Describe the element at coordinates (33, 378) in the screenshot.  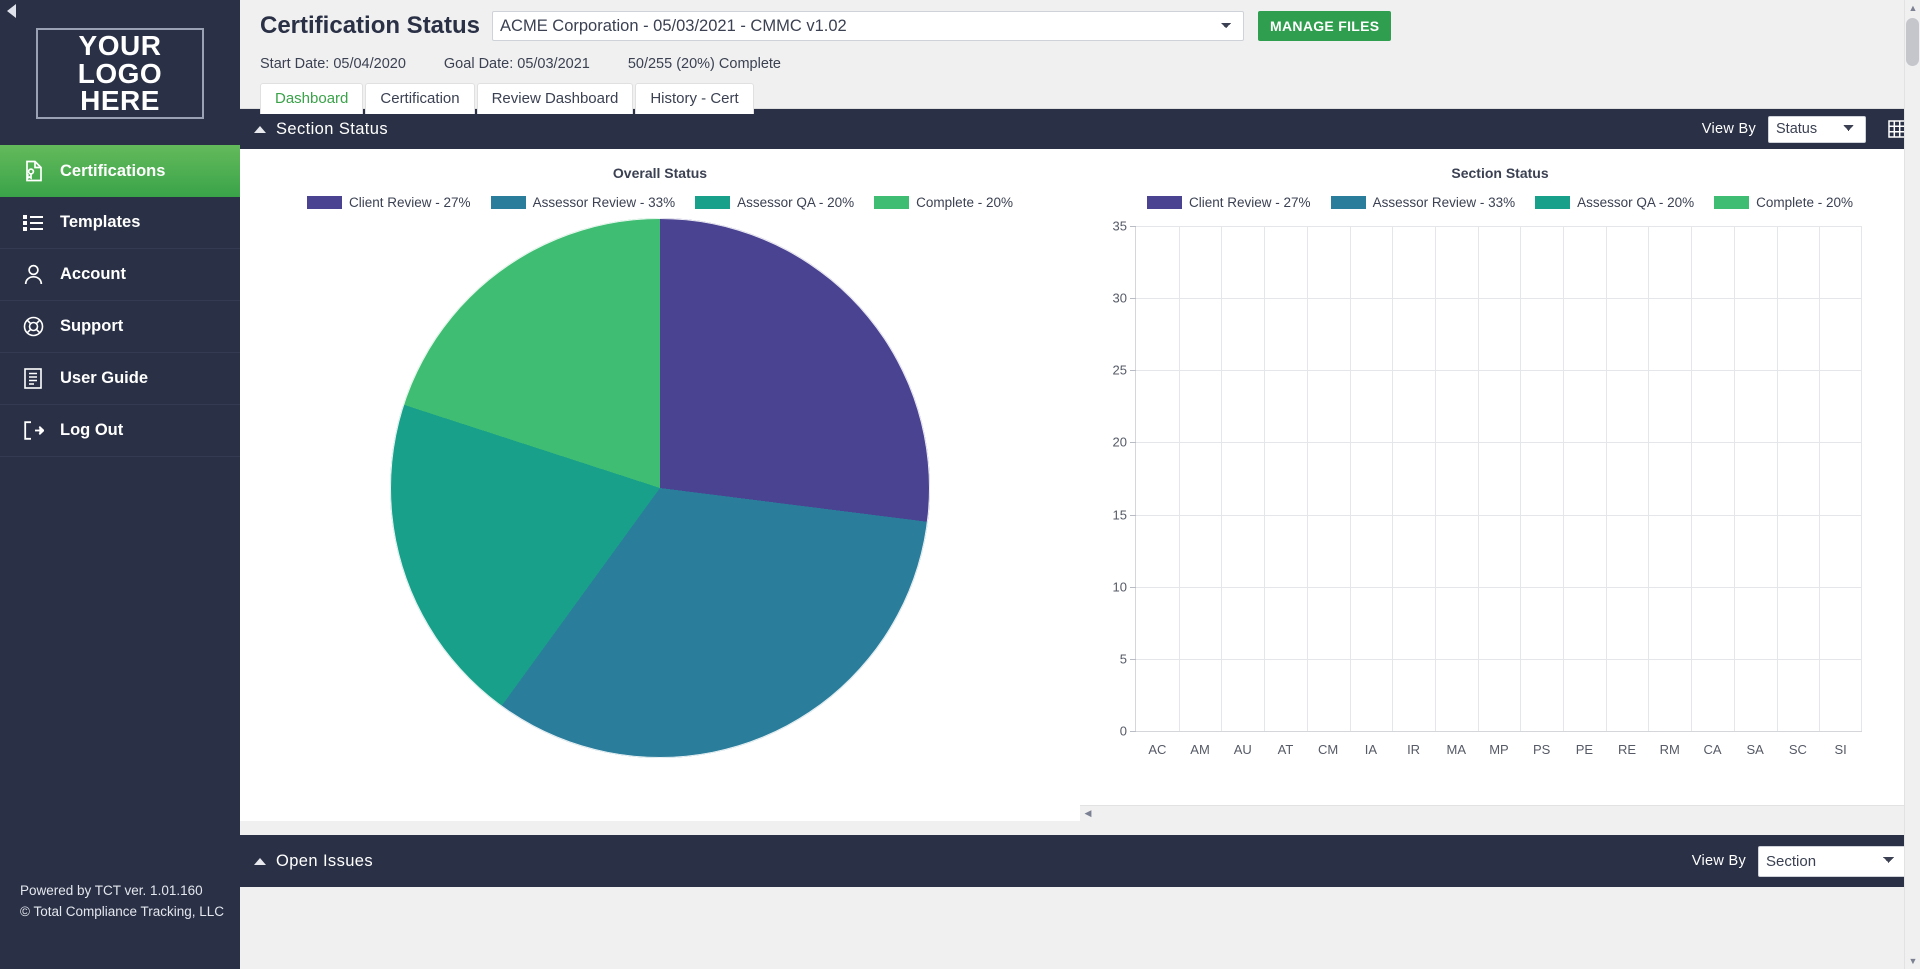
I see `book-icon` at that location.